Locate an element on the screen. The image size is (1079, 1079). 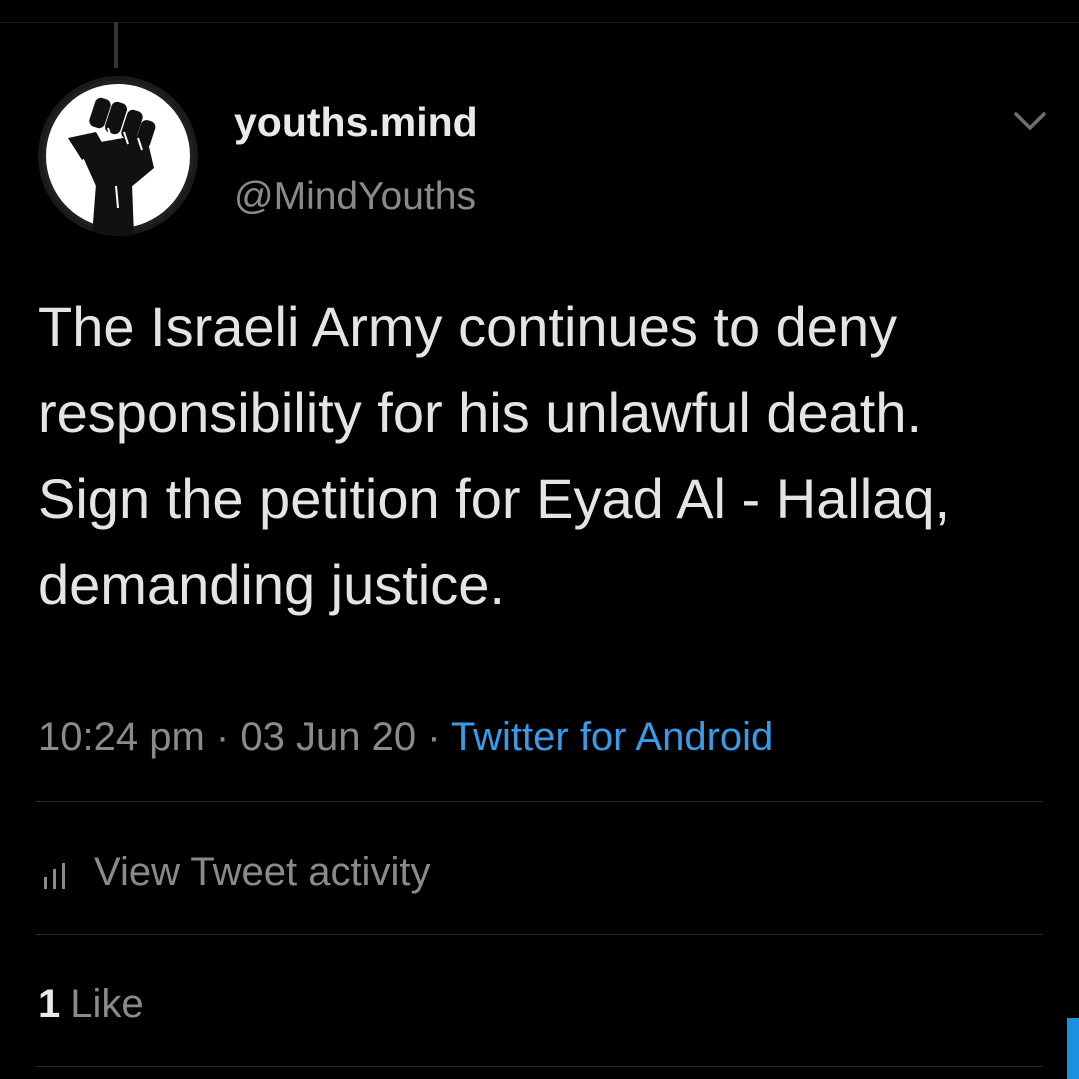
view-tweet-activity-button: View Tweet activity is located at coordinates (236, 872).